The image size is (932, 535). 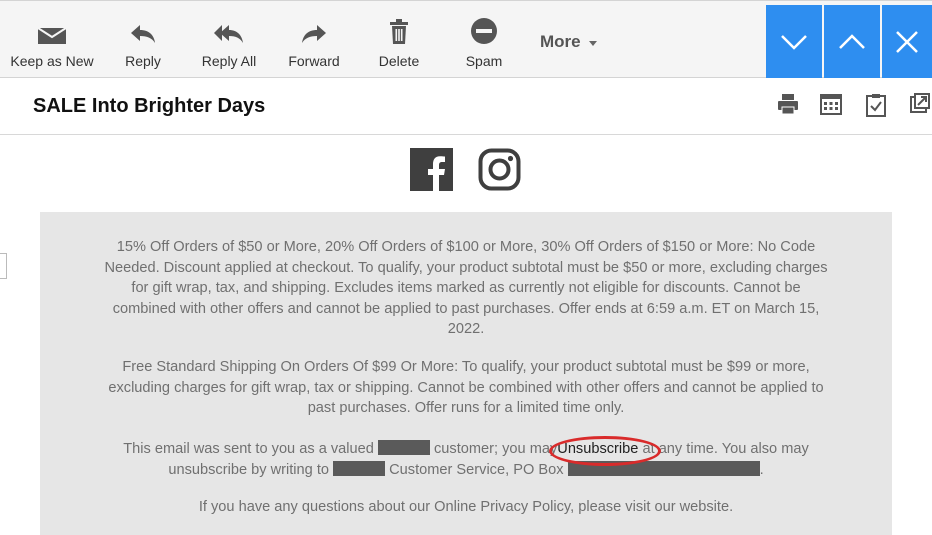 I want to click on reply-all-label: Reply All, so click(x=229, y=61).